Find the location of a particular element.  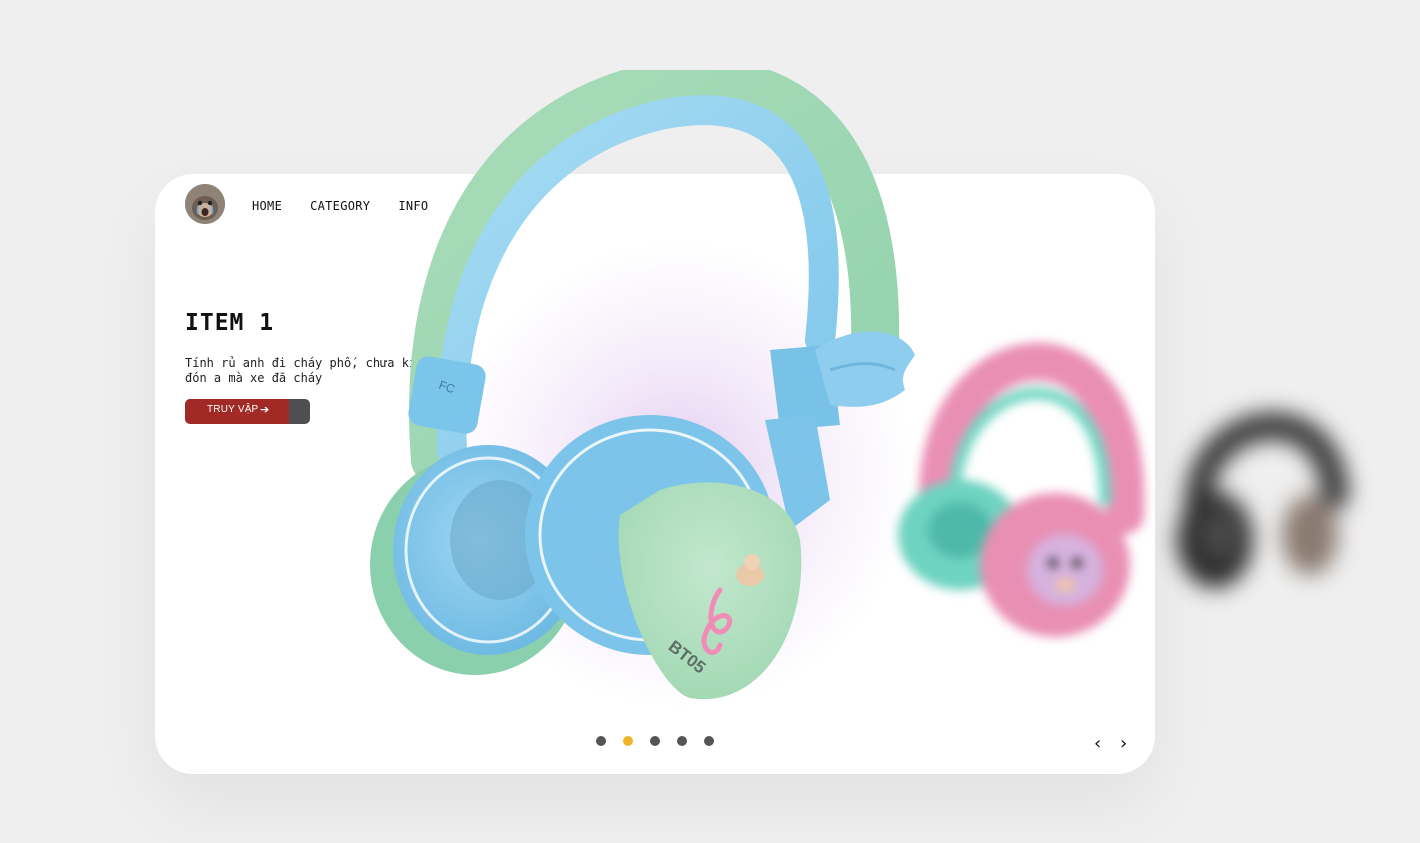

hero-title: ITEM 1 is located at coordinates (230, 323).